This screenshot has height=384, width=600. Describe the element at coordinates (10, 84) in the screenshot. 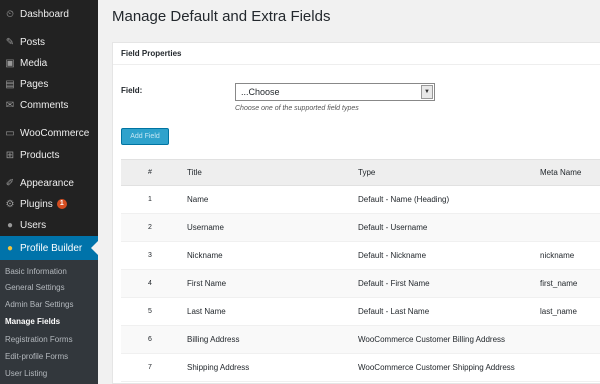

I see `pages-icon: ▤` at that location.